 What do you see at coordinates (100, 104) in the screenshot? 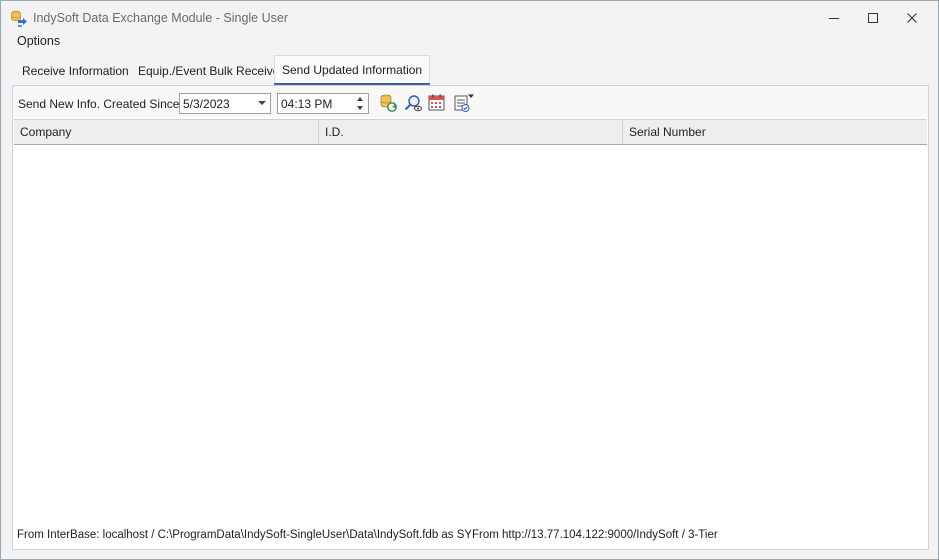
I see `created-since-label: Send New Info. Created Since:` at bounding box center [100, 104].